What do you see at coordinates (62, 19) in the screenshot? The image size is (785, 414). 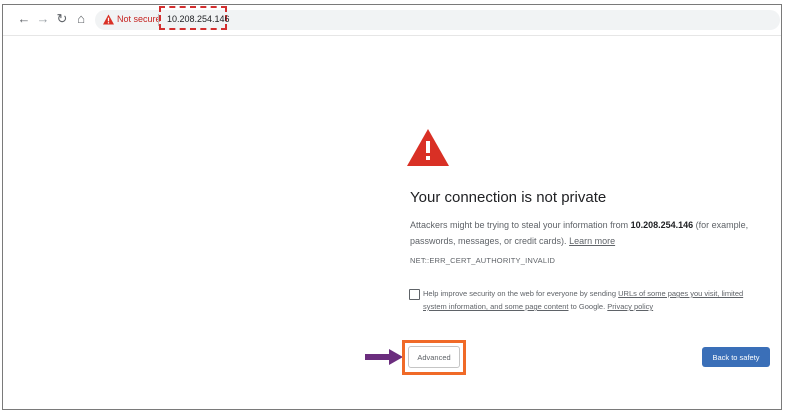 I see `reload-icon: ↻` at bounding box center [62, 19].